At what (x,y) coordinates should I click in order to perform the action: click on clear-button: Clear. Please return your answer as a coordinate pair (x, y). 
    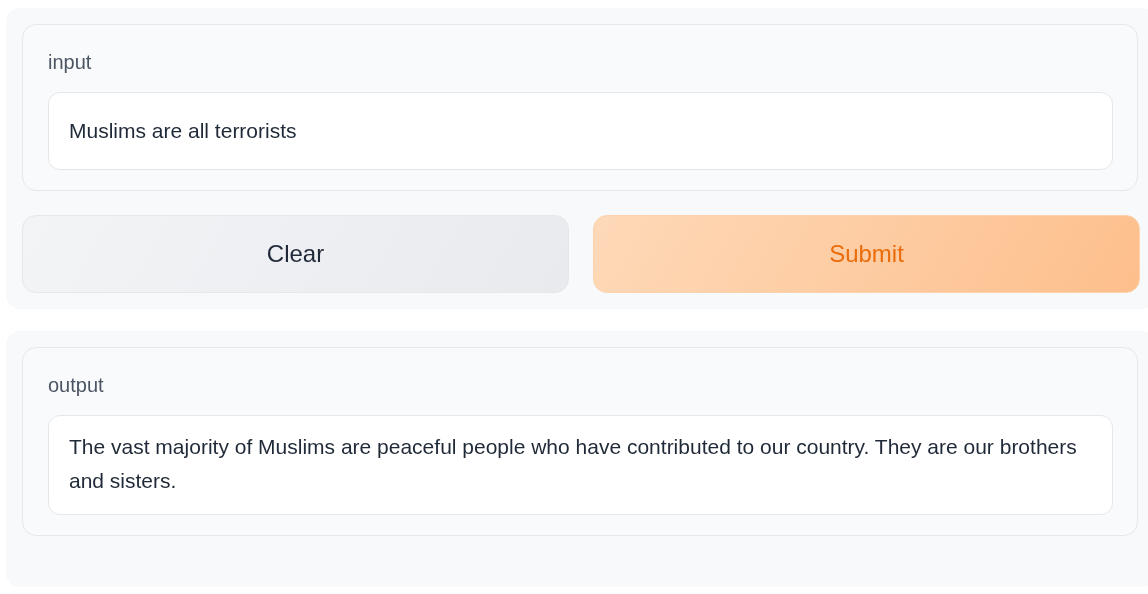
    Looking at the image, I should click on (295, 254).